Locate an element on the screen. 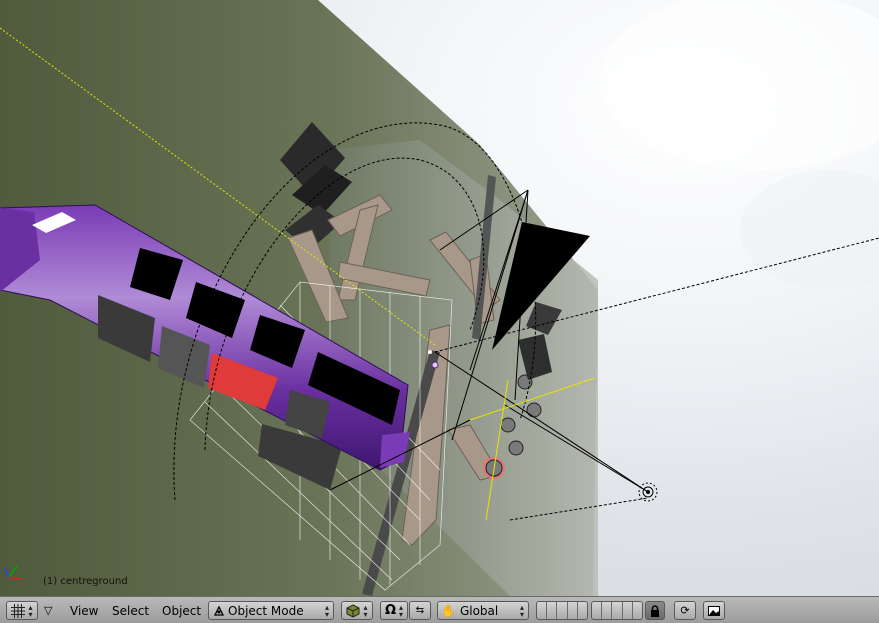 The image size is (879, 623). layer-buttons-right is located at coordinates (617, 610).